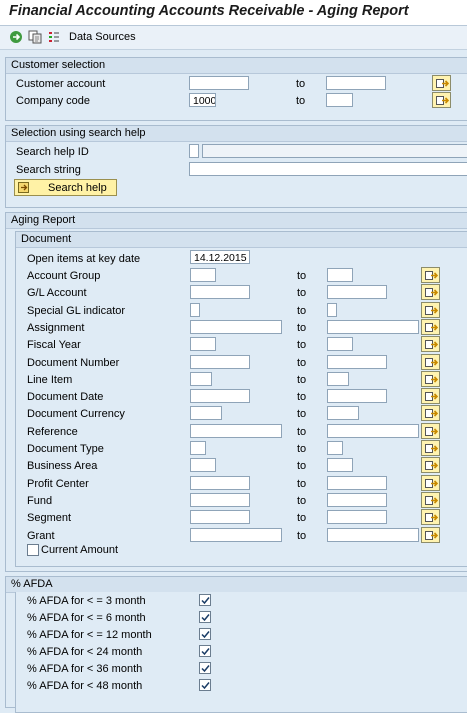 This screenshot has width=467, height=713. What do you see at coordinates (357, 517) in the screenshot?
I see `segment-to-input` at bounding box center [357, 517].